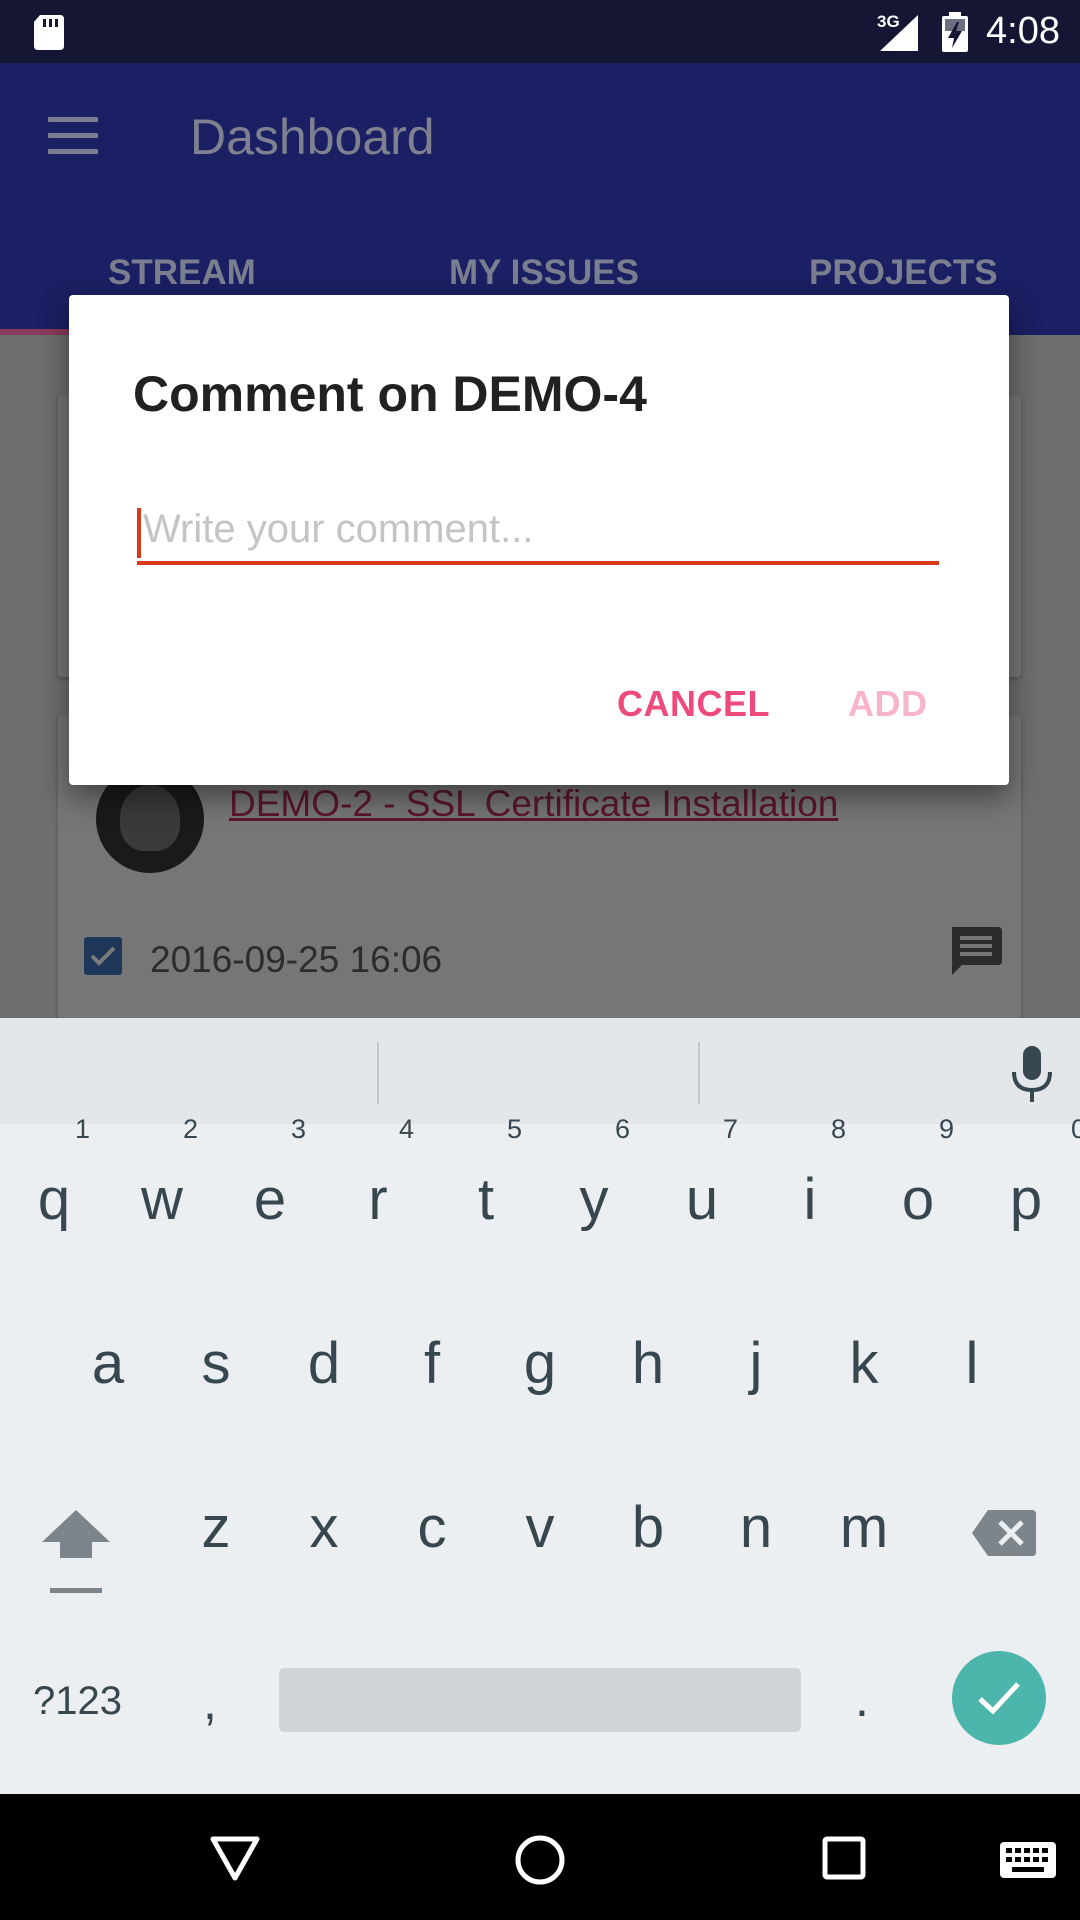  What do you see at coordinates (862, 1699) in the screenshot?
I see `period-key: .` at bounding box center [862, 1699].